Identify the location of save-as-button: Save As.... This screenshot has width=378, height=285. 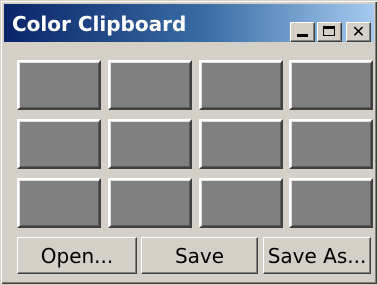
(317, 255).